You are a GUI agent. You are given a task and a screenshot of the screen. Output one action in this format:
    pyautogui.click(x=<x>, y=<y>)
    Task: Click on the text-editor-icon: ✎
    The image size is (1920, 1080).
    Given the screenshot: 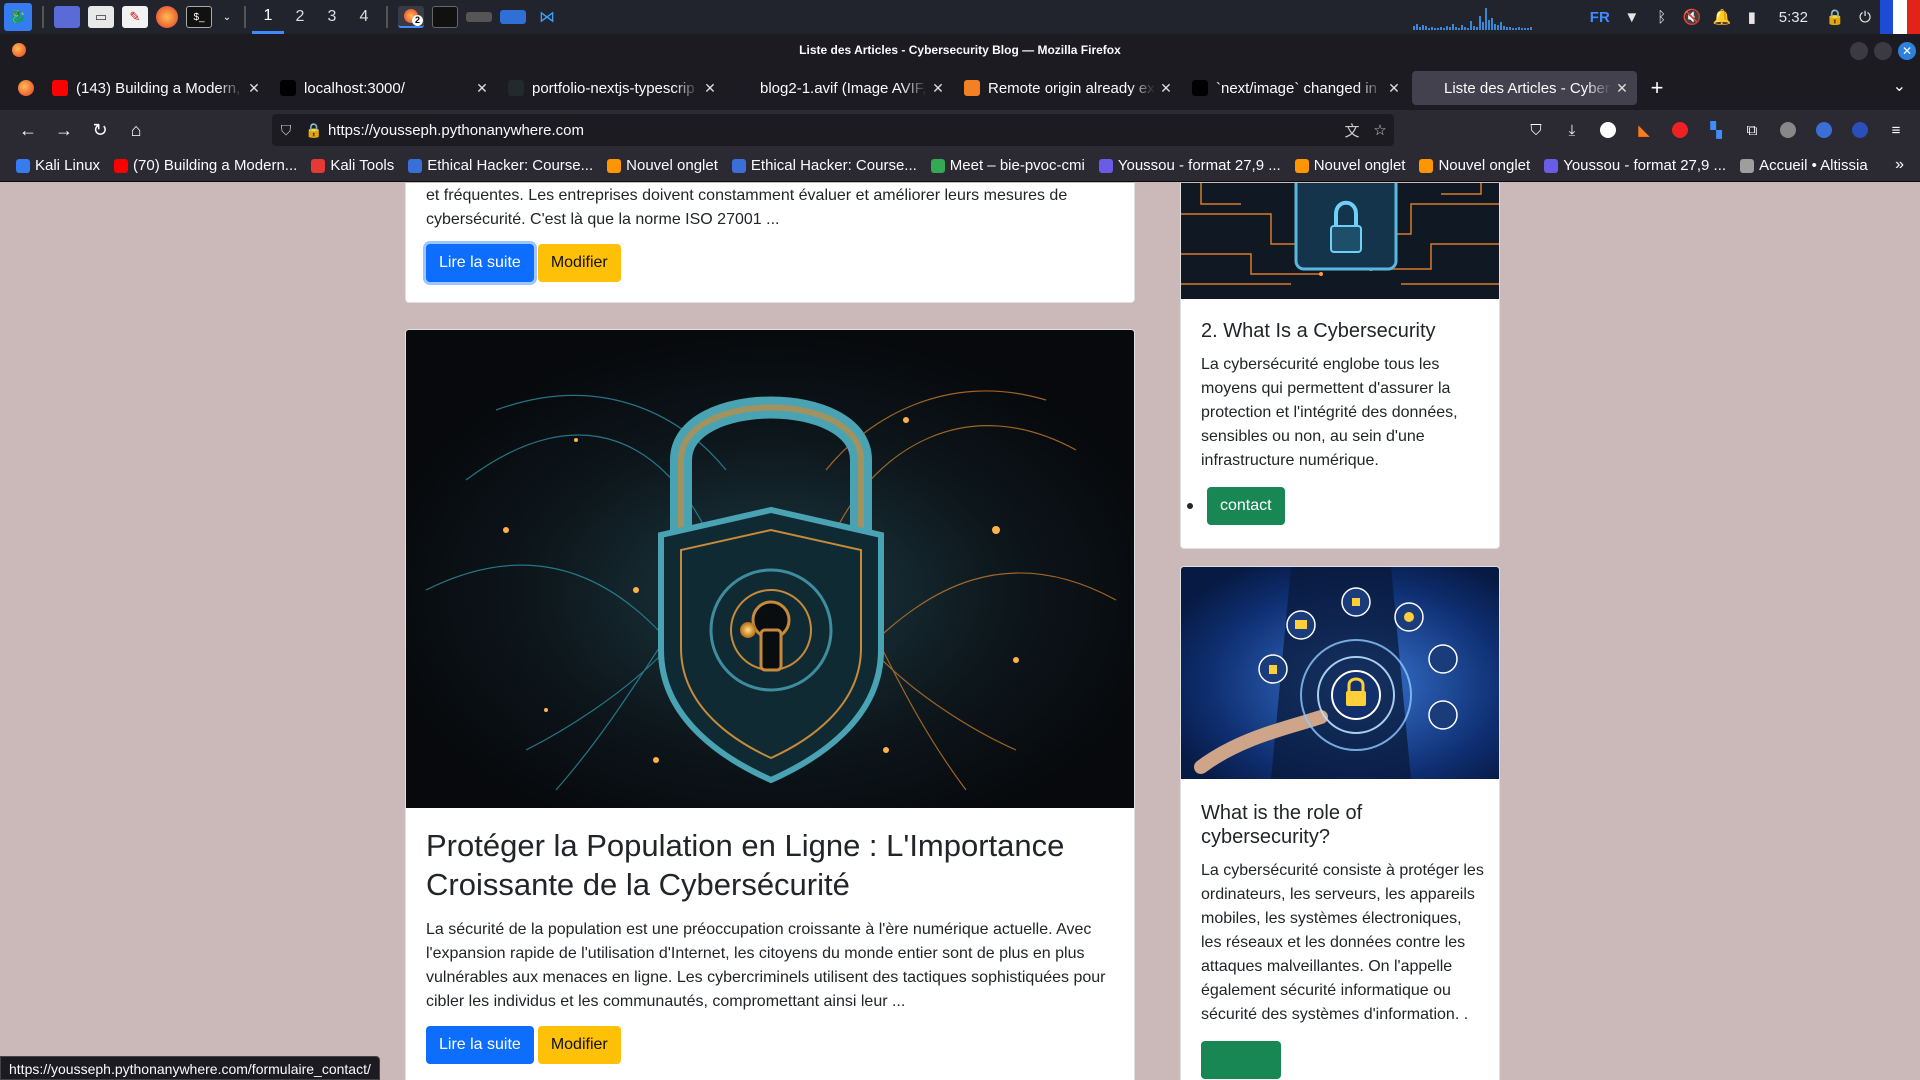 What is the action you would take?
    pyautogui.click(x=135, y=17)
    